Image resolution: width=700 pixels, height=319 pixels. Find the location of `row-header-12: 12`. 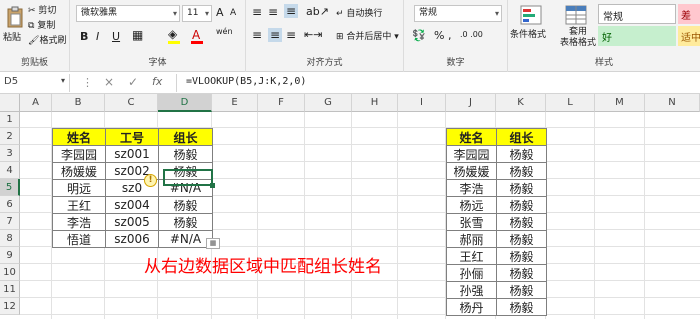

row-header-12: 12 is located at coordinates (10, 306).